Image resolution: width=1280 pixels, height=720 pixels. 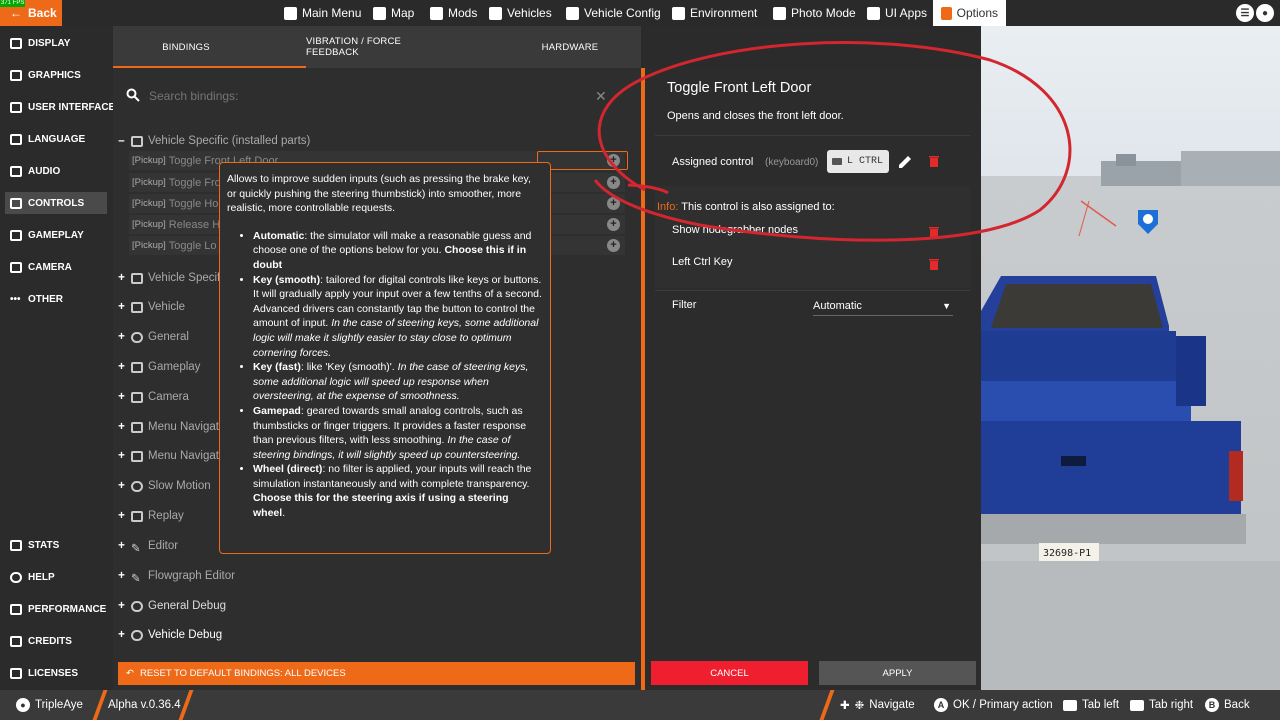 What do you see at coordinates (1091, 705) in the screenshot?
I see `hint-tab-left: Tab left` at bounding box center [1091, 705].